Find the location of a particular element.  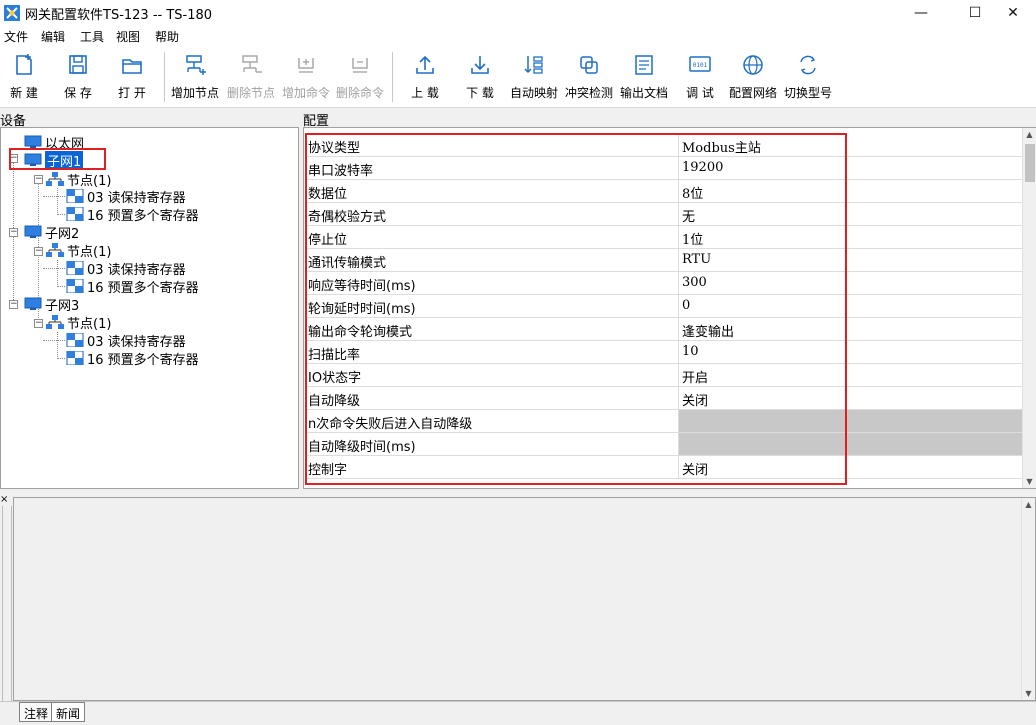

add-node-button: 增加节点 is located at coordinates (195, 78).